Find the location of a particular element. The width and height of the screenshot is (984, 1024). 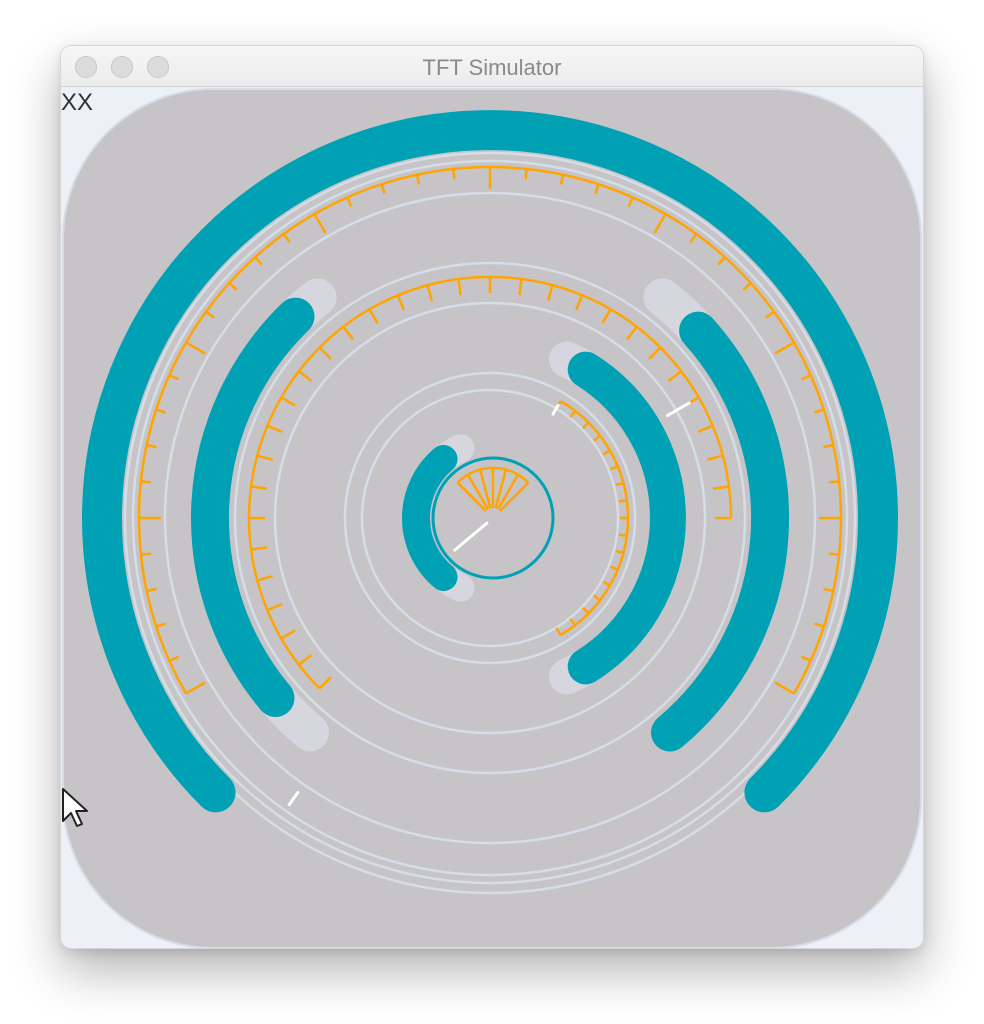

mouse-pointer-icon is located at coordinates (75, 807).